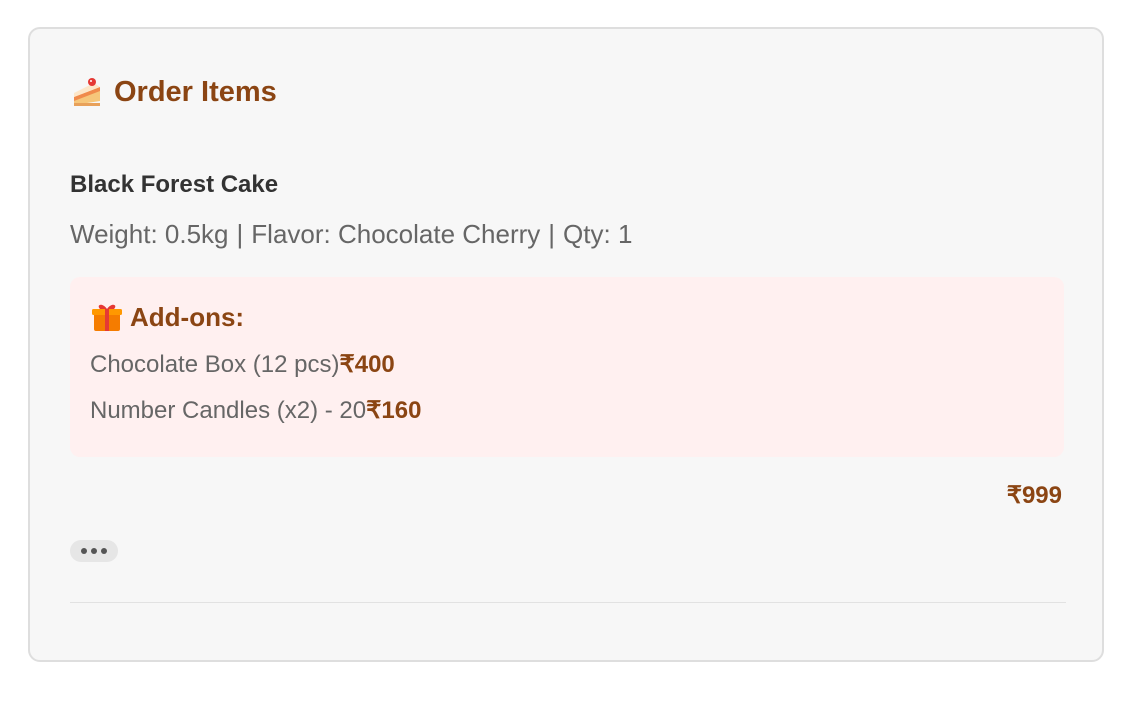 The height and width of the screenshot is (704, 1126). I want to click on cake-slice-icon, so click(87, 92).